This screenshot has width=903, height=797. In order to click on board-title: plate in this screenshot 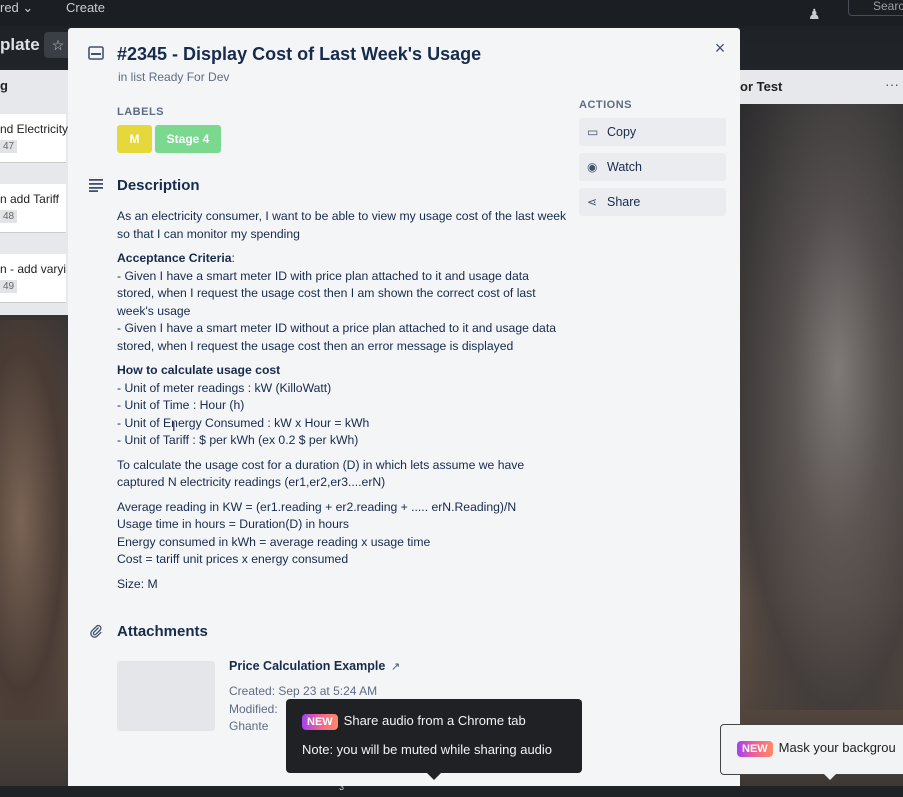, I will do `click(20, 45)`.